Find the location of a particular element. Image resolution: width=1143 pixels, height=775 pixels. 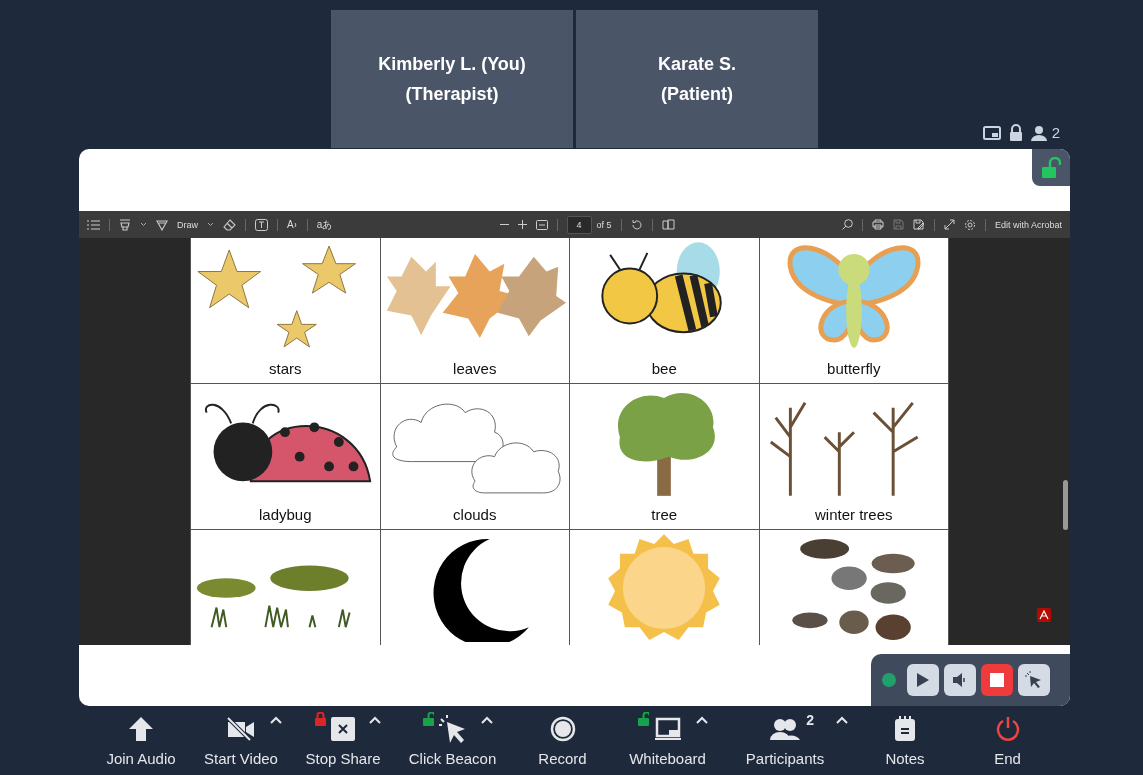

toolbar-button: Whiteboard is located at coordinates (667, 740).